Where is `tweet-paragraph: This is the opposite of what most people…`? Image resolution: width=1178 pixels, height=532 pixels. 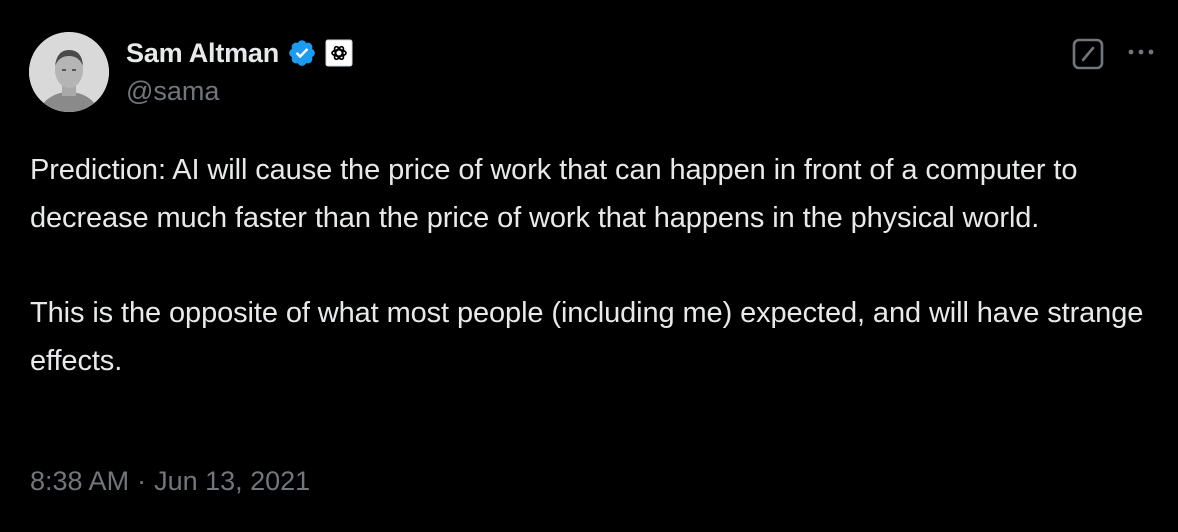
tweet-paragraph: This is the opposite of what most people… is located at coordinates (587, 337).